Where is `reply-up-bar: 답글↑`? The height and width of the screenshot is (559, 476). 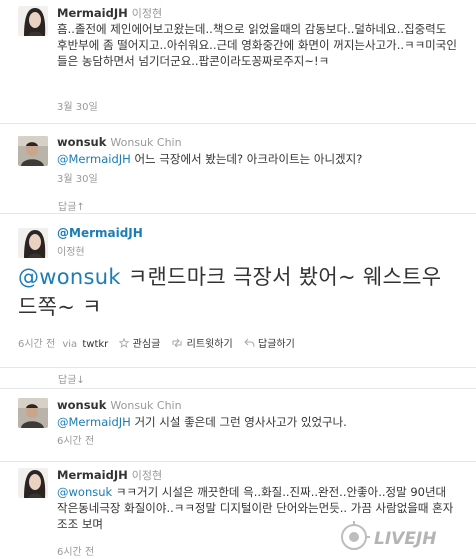
reply-up-bar: 답글↑ is located at coordinates (238, 204).